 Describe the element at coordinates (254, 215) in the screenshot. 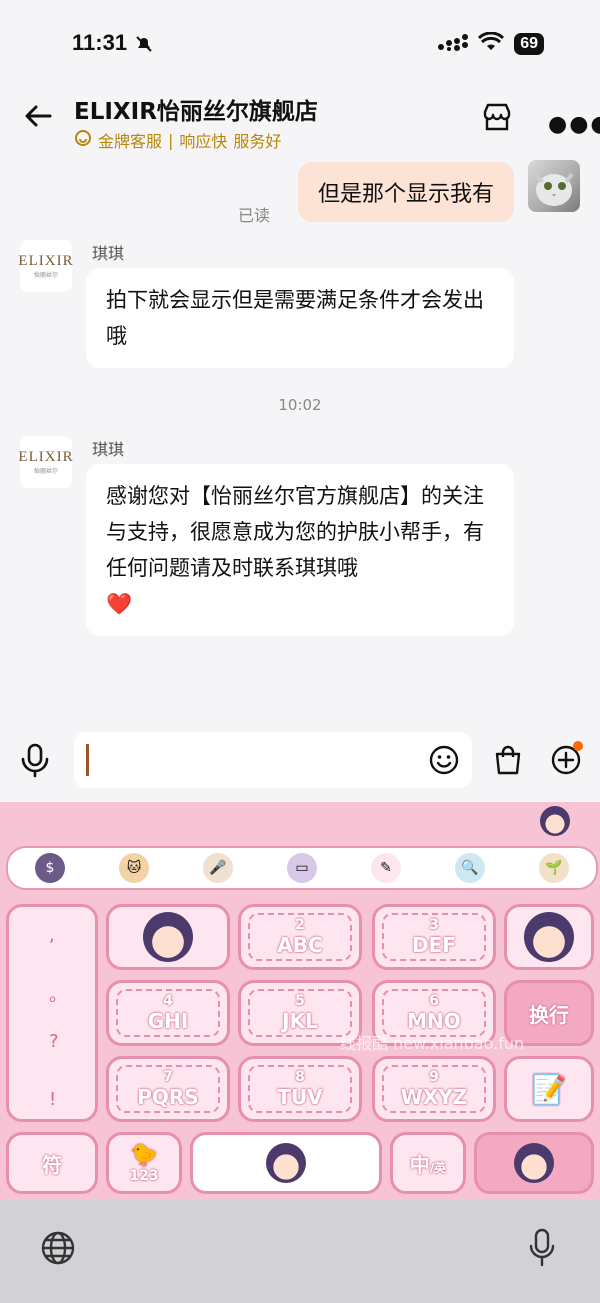

I see `read-status: 已读` at that location.